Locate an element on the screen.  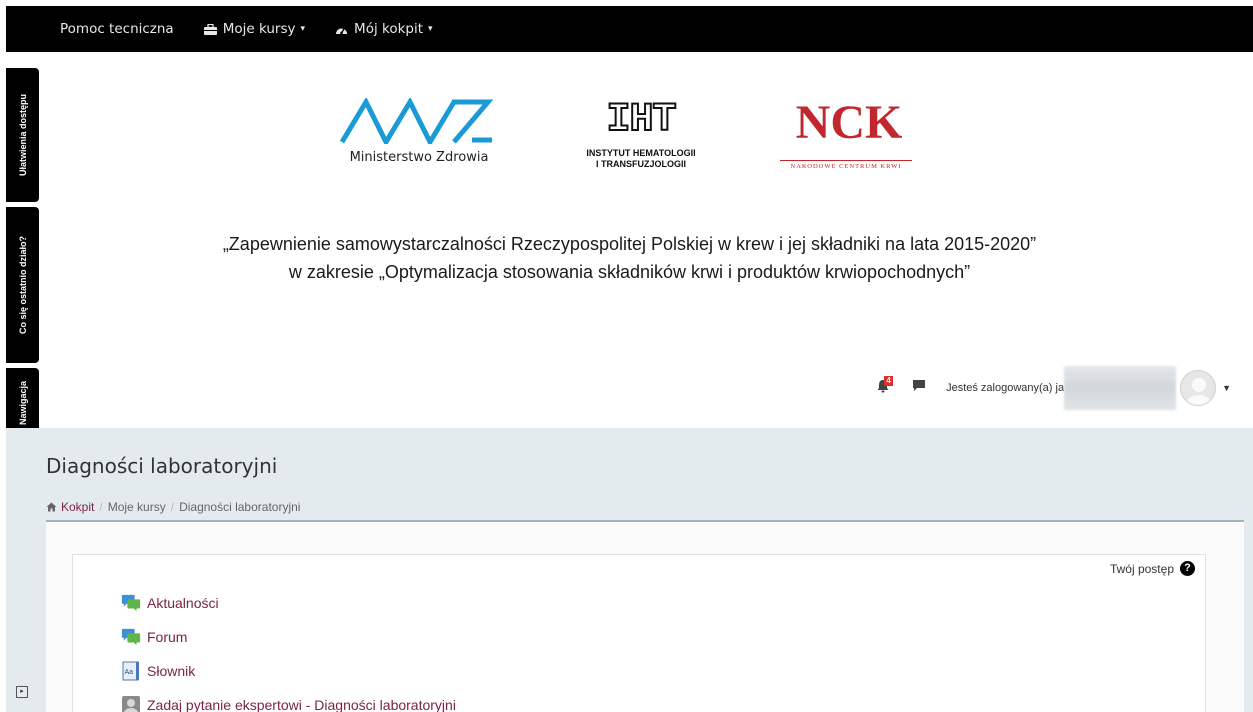
messages-button is located at coordinates (919, 388).